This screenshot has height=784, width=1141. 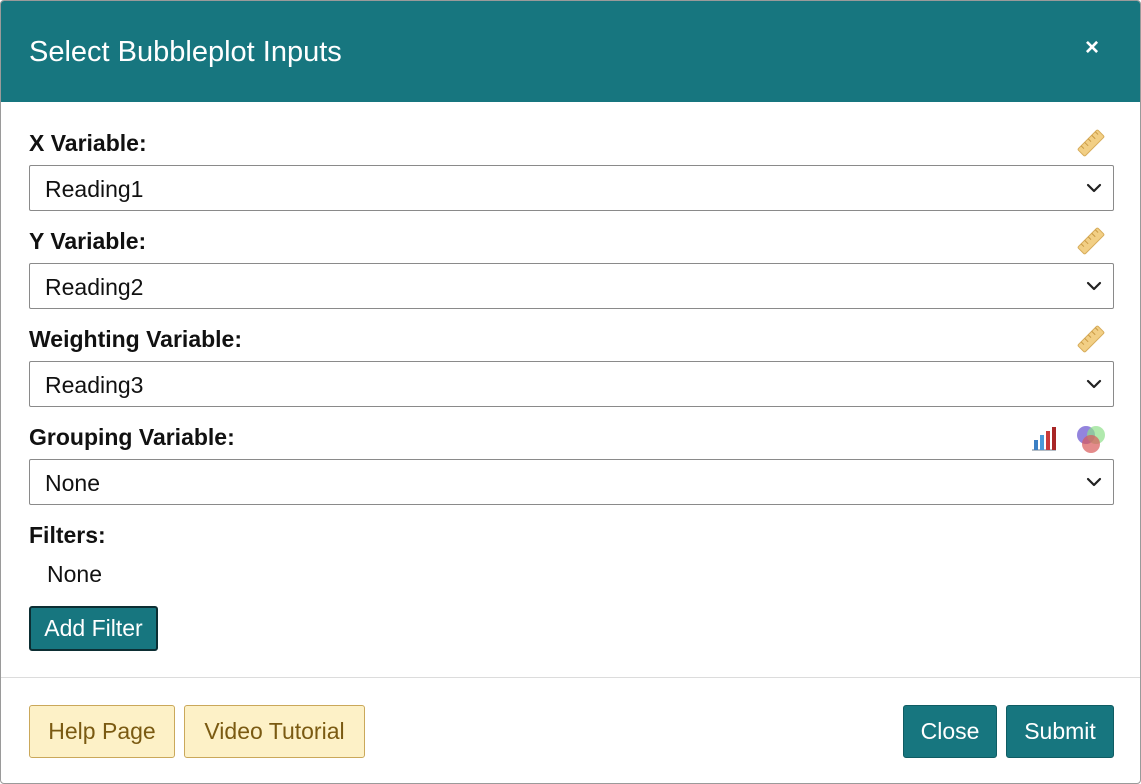 I want to click on venn-icon, so click(x=1090, y=439).